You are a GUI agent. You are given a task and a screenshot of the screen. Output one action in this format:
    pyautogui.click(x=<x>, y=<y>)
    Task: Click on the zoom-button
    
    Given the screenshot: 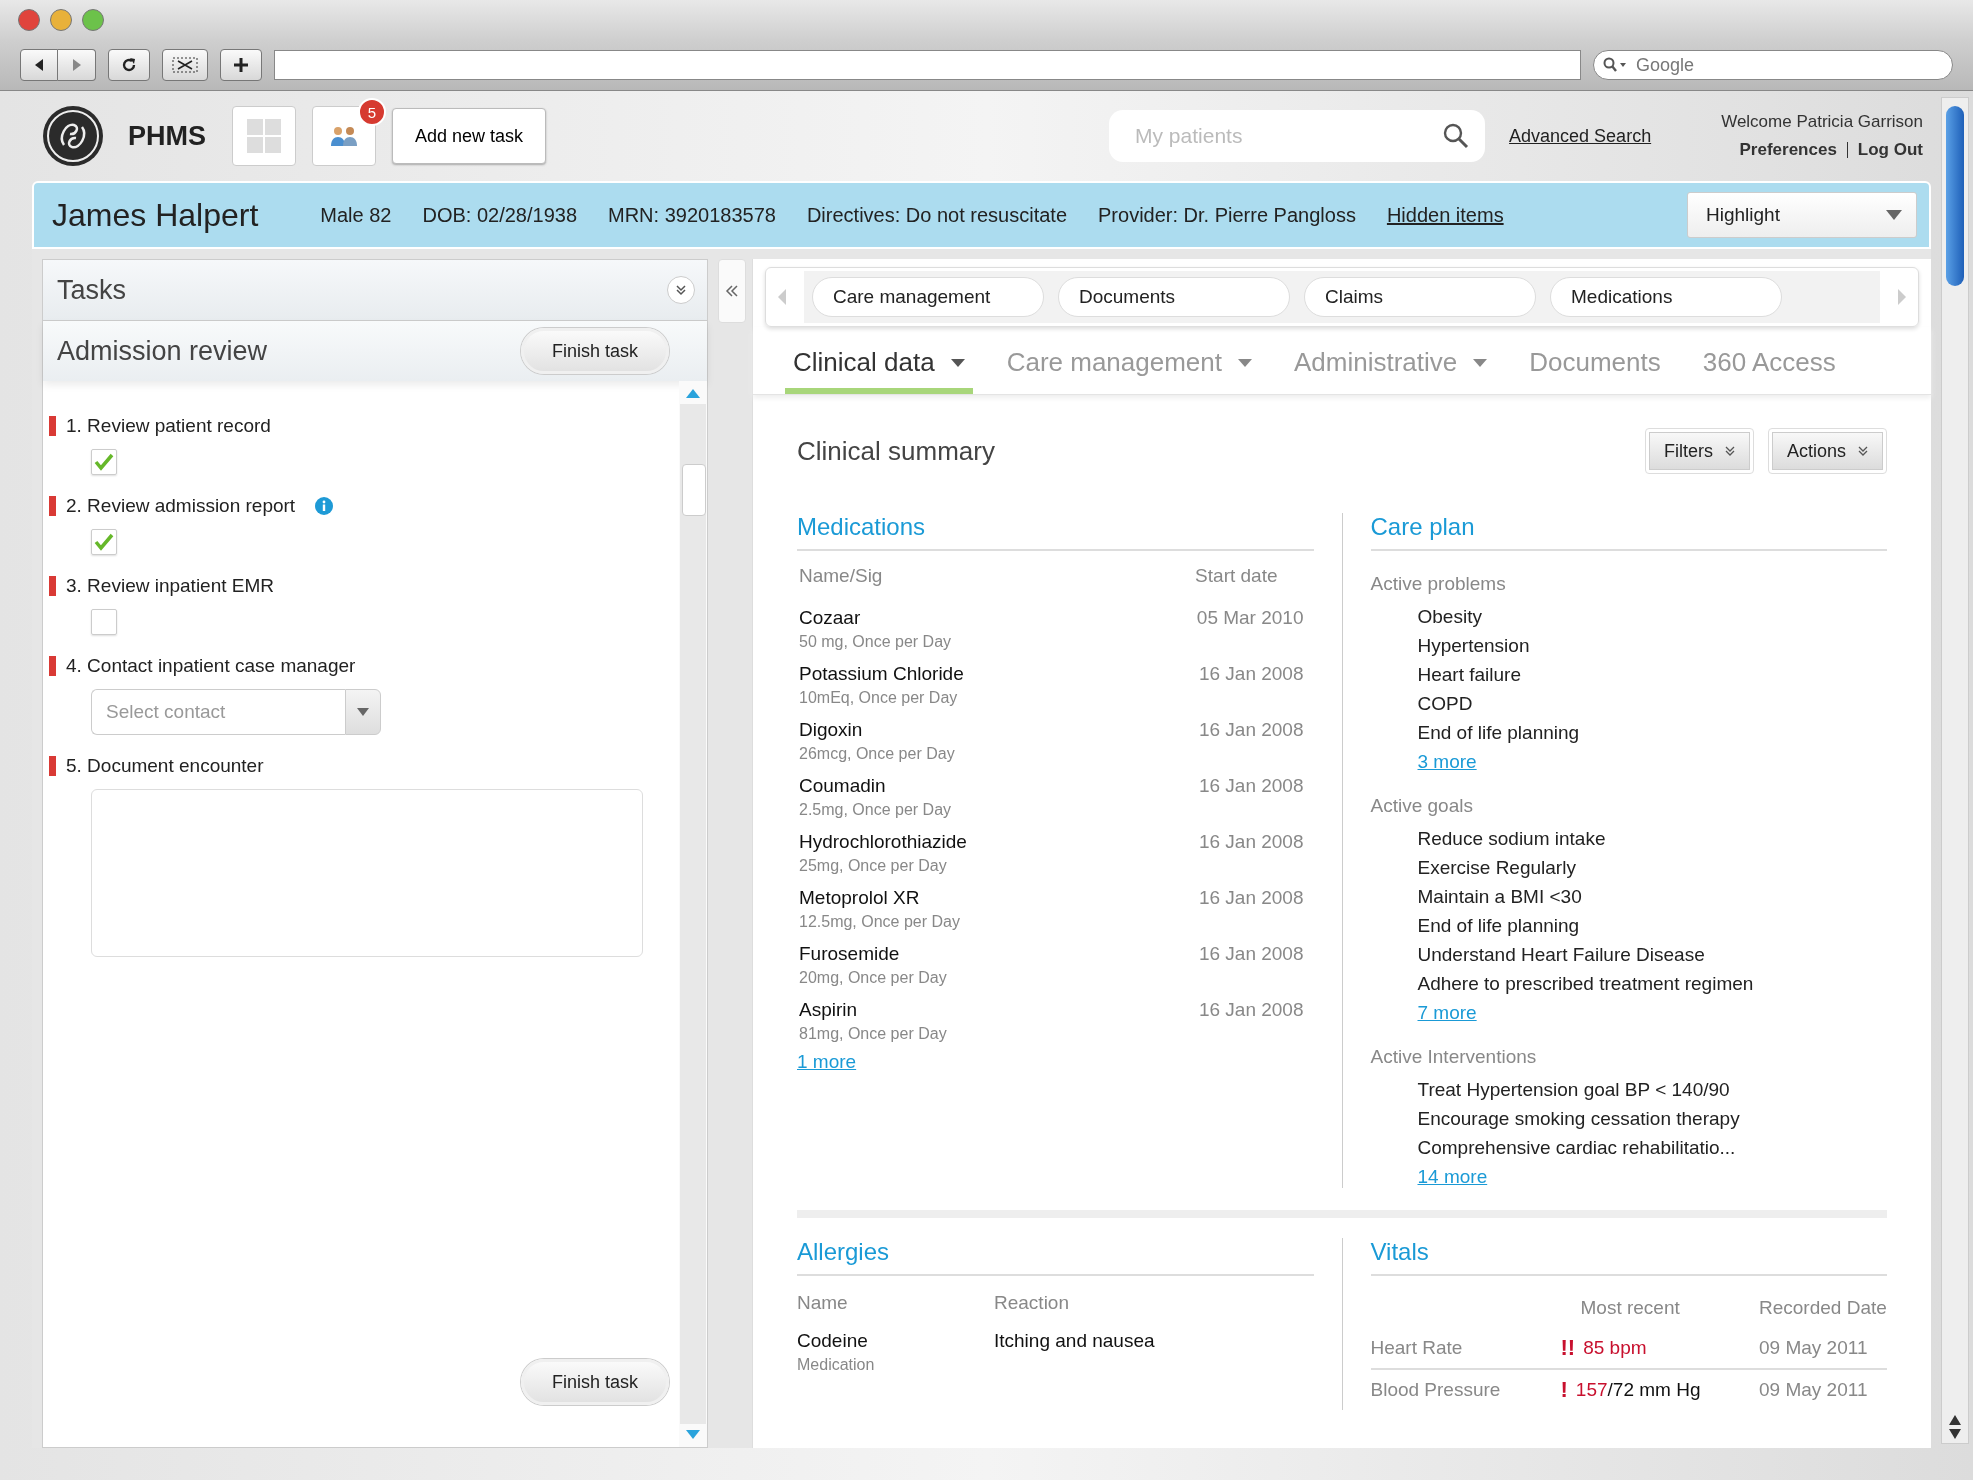 What is the action you would take?
    pyautogui.click(x=93, y=20)
    